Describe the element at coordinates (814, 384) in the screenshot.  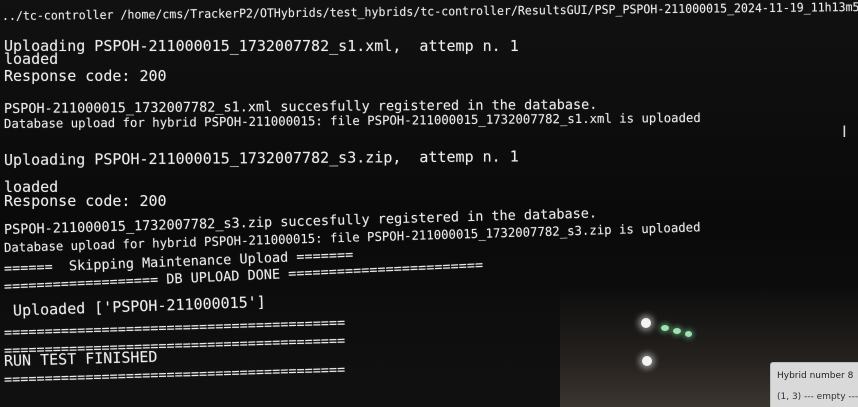
I see `hybrid-panel: Hybrid number 8 (1, 3) --- empty ---` at that location.